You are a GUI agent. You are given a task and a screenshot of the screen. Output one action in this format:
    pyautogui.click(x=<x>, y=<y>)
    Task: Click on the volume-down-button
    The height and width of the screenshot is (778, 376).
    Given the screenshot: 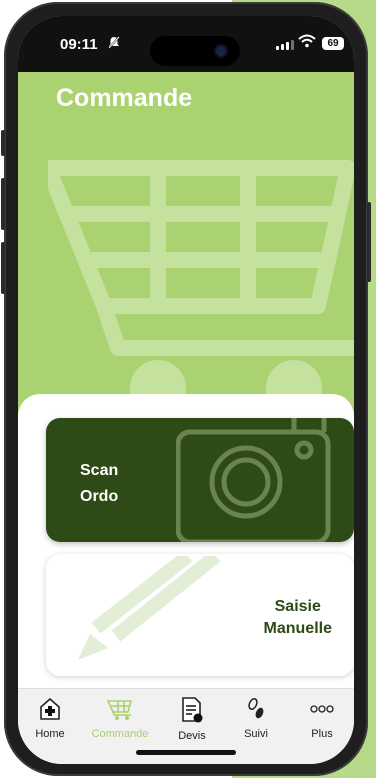 What is the action you would take?
    pyautogui.click(x=3, y=268)
    